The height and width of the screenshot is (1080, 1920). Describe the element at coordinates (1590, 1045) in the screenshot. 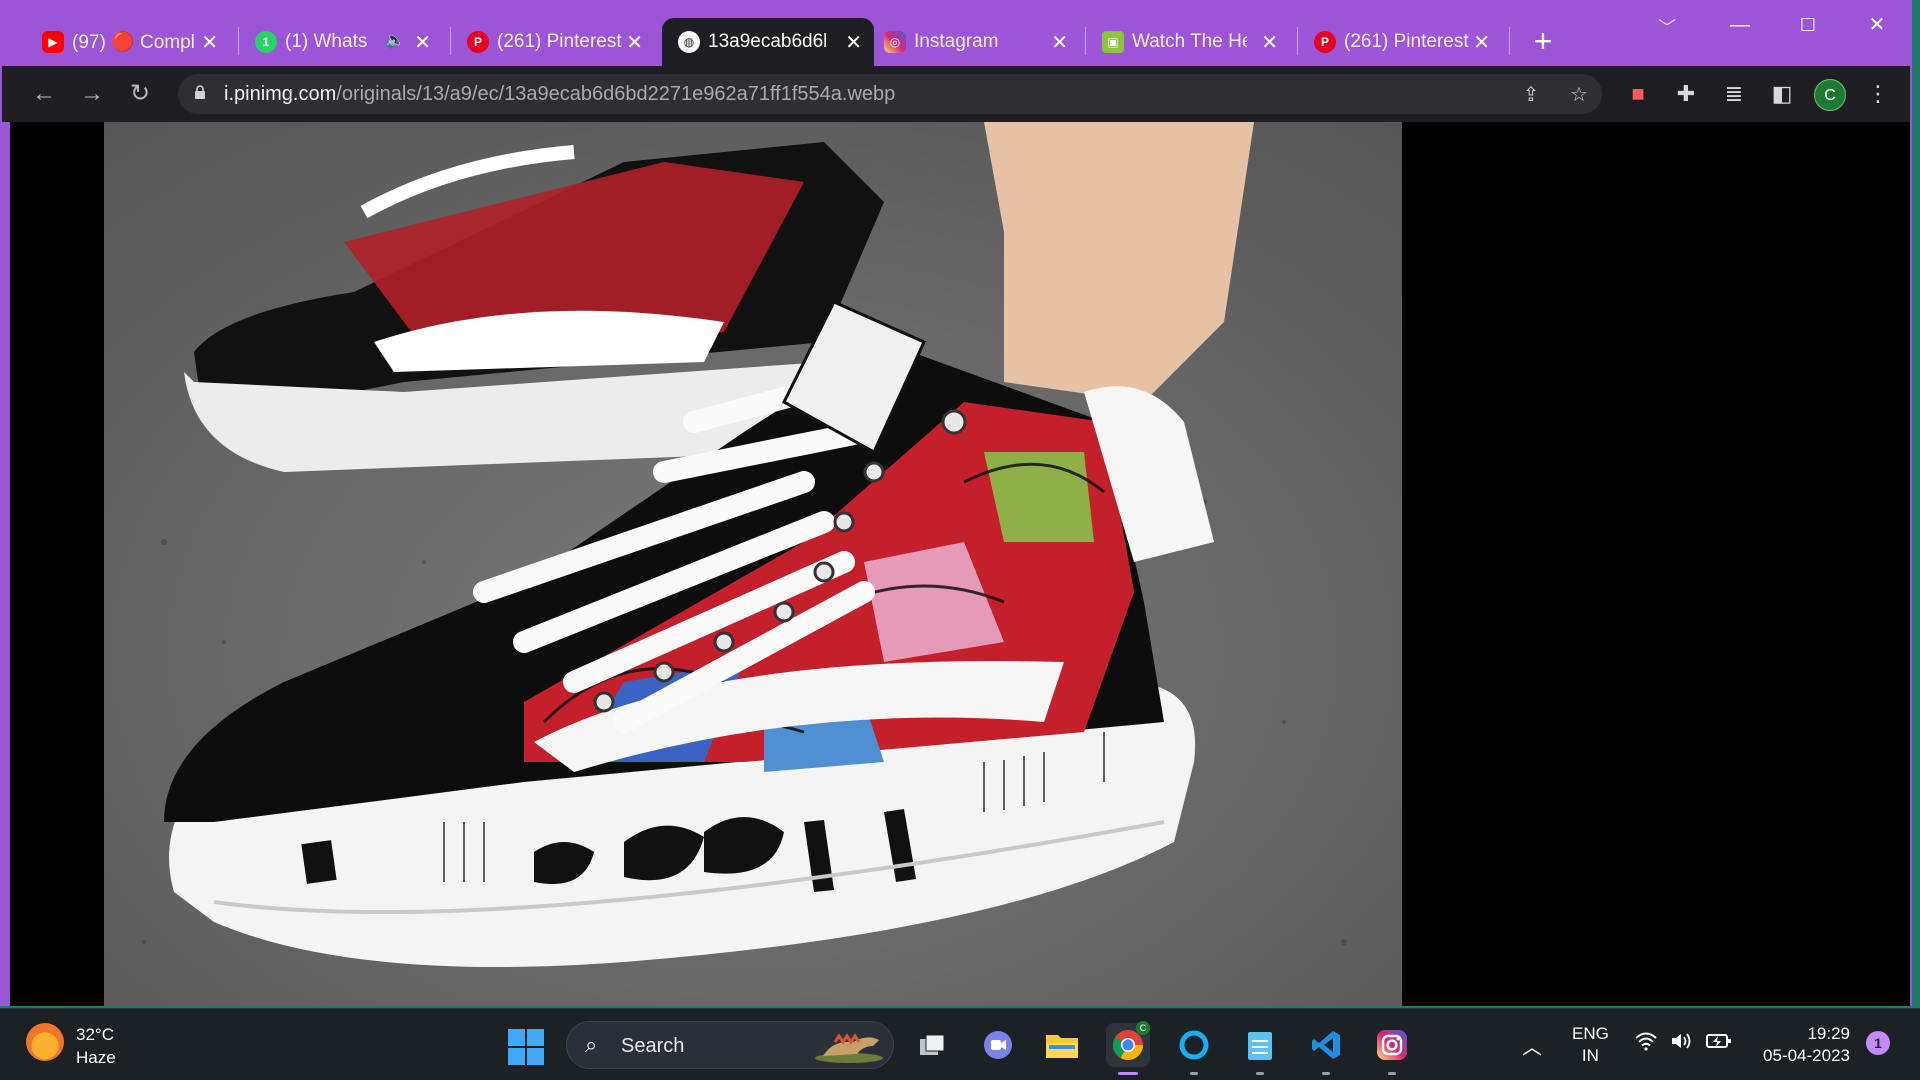

I see `language-indicator: ENG IN` at that location.